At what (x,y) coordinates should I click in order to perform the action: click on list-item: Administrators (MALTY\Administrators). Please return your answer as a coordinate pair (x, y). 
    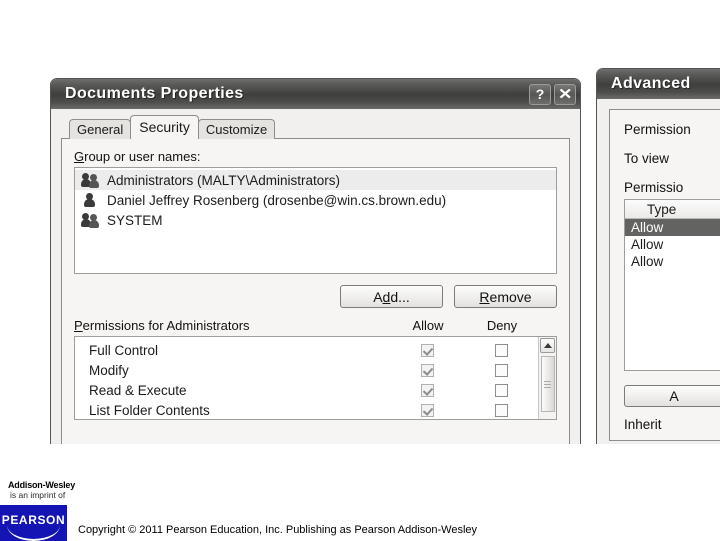
    Looking at the image, I should click on (315, 180).